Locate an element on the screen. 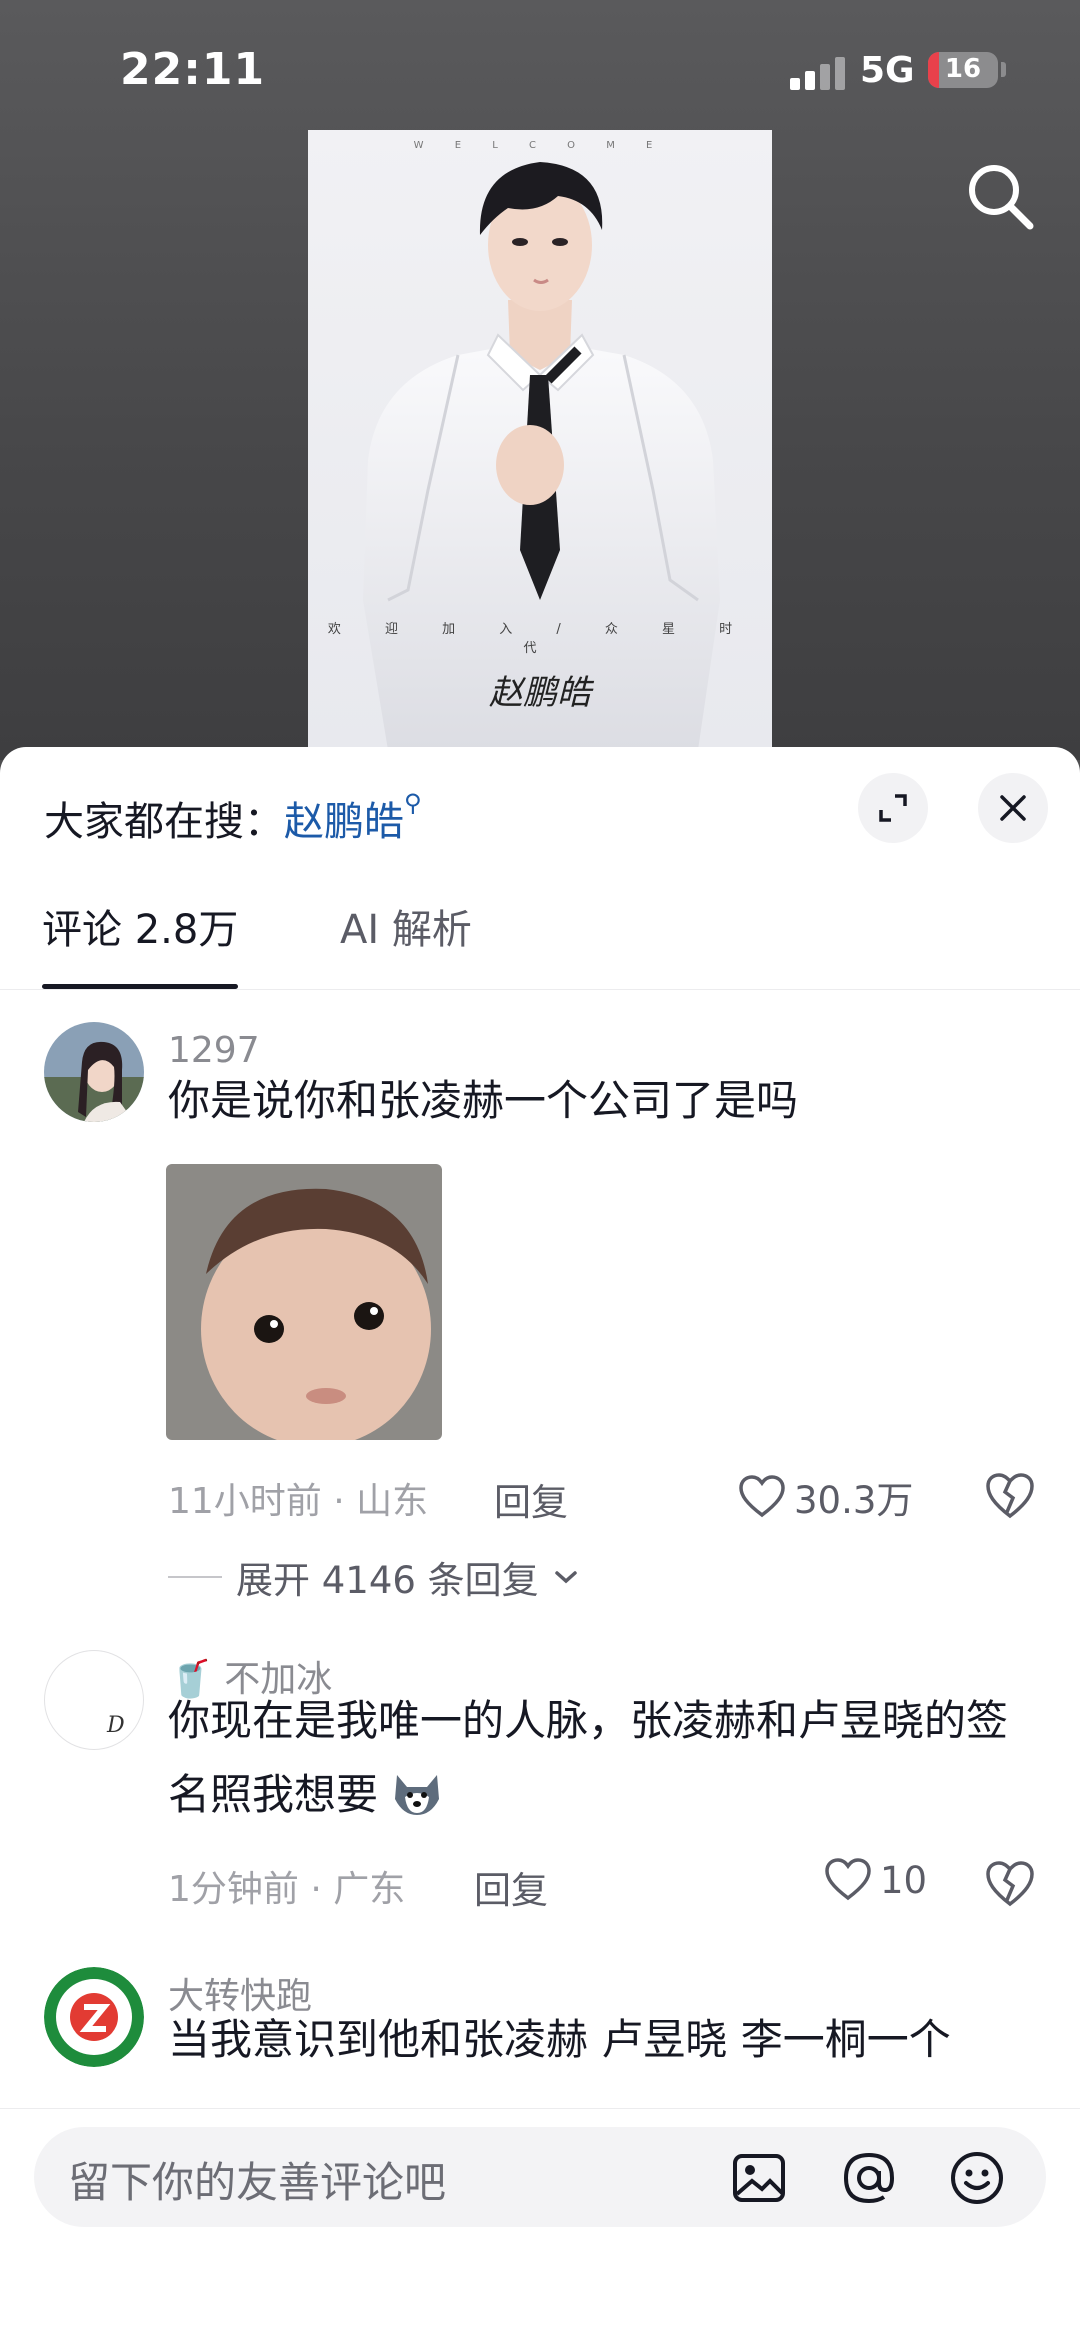 This screenshot has height=2338, width=1080. comment-text-content: 你现在是我唯一的人脉，张凌赫和卢昱晓的签名照我想要 is located at coordinates (588, 1757).